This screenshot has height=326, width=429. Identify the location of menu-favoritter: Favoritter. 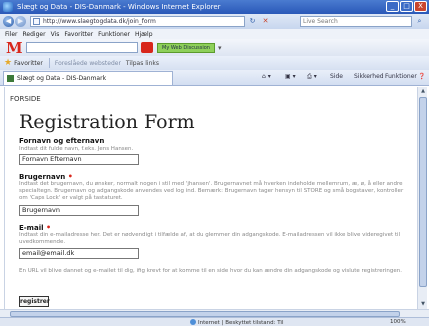
(78, 34).